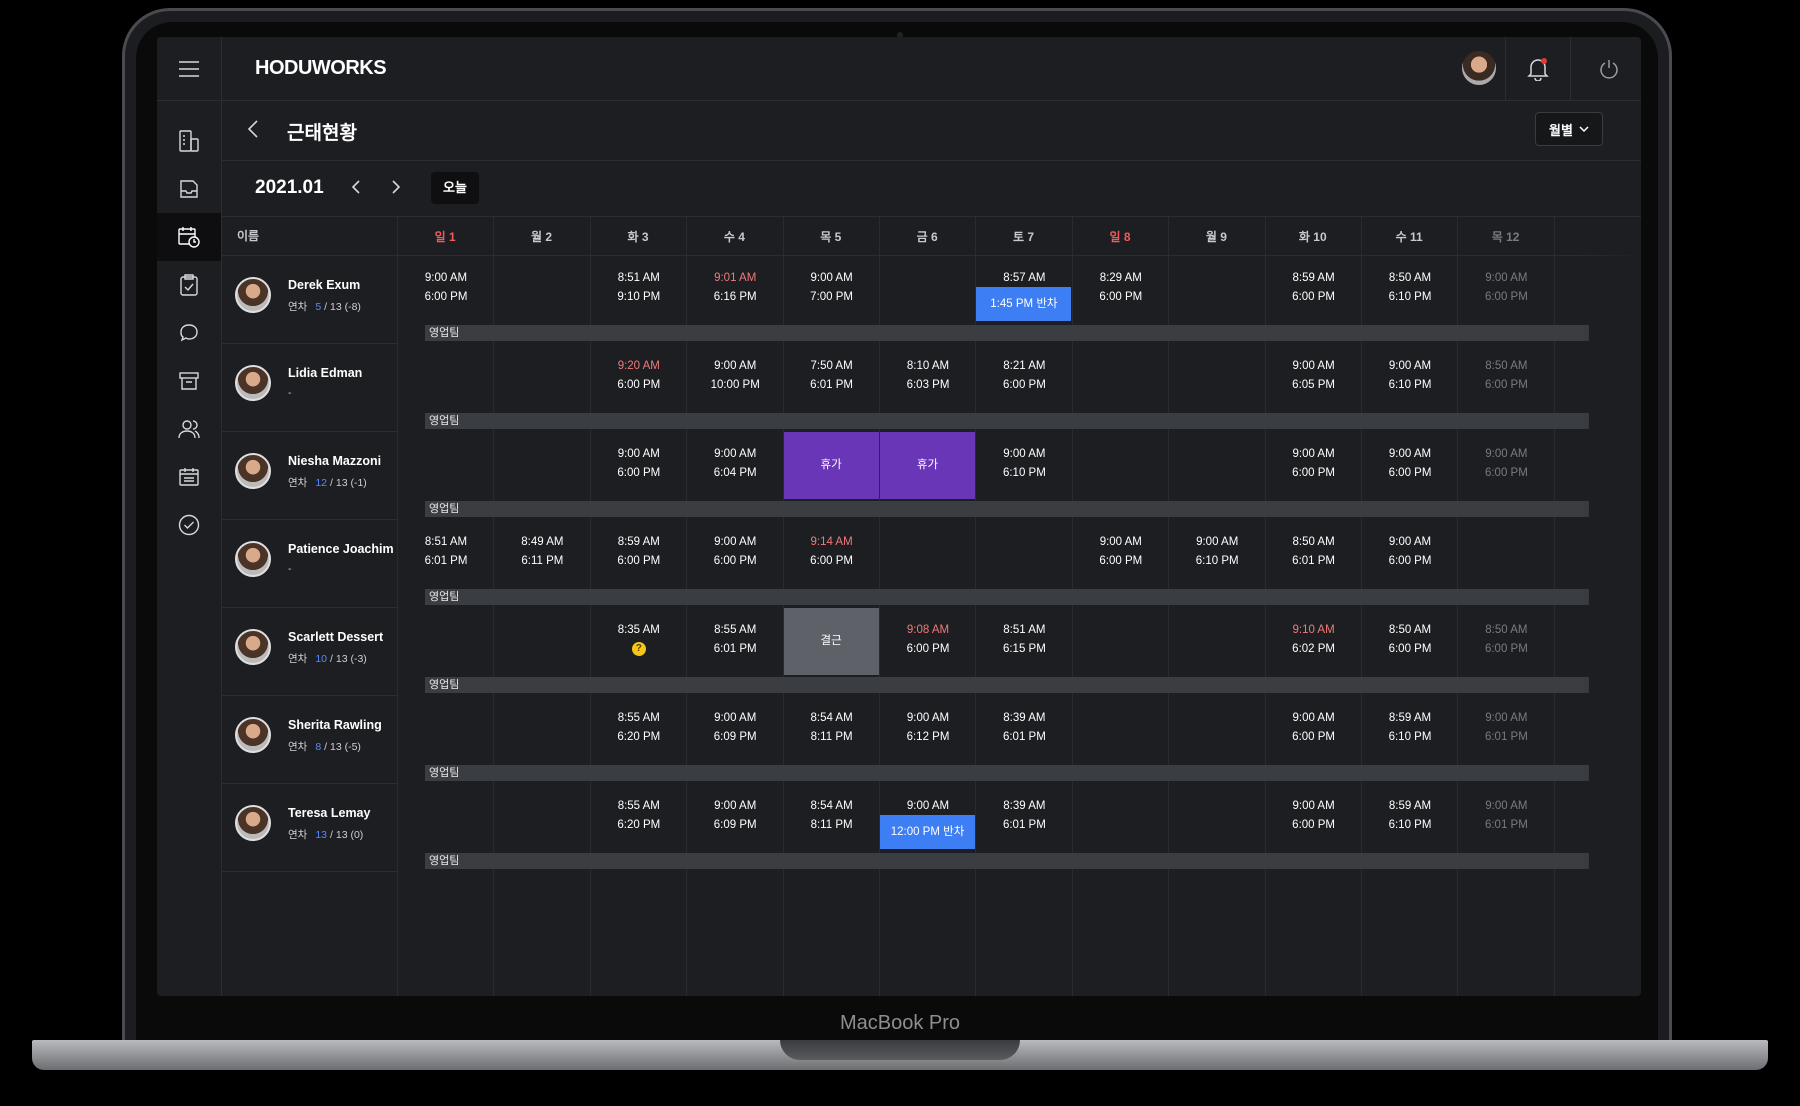 The image size is (1800, 1106). What do you see at coordinates (1410, 288) in the screenshot?
I see `attendance-cell: 8:50 AM 6:10 PM` at bounding box center [1410, 288].